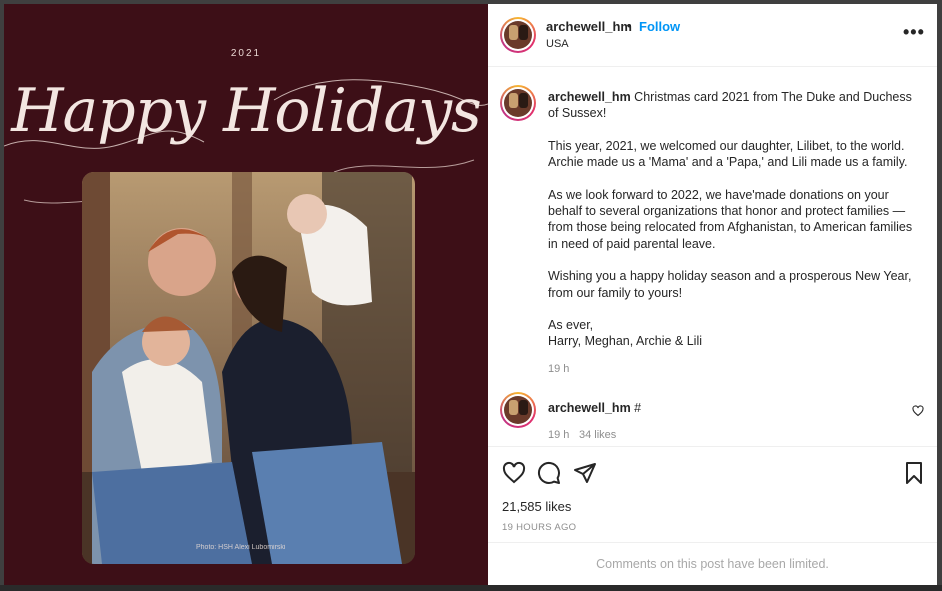 The image size is (942, 591). Describe the element at coordinates (914, 32) in the screenshot. I see `more-options-icon: •••` at that location.